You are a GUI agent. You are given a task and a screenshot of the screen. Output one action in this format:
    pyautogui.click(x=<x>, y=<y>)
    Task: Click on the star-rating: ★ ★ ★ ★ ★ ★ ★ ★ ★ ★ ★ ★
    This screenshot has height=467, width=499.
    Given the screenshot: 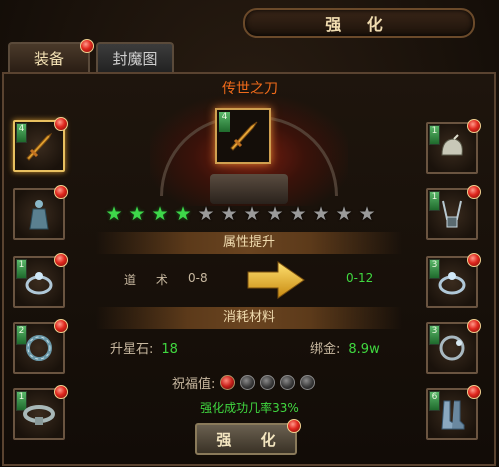 What is the action you would take?
    pyautogui.click(x=240, y=214)
    